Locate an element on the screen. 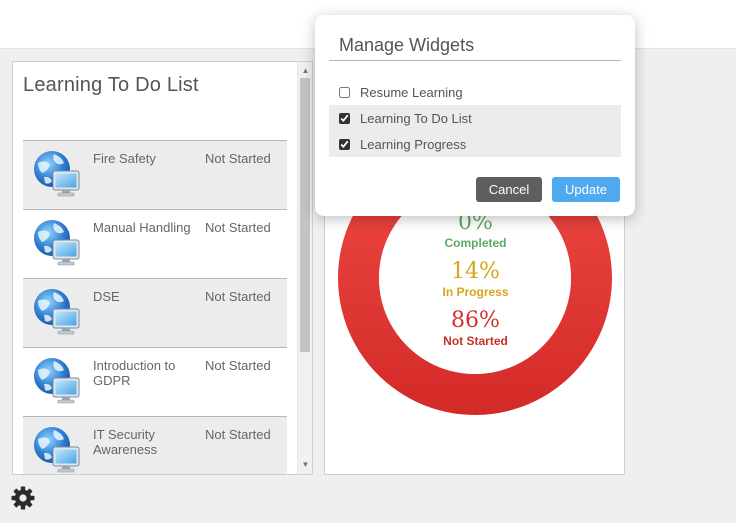  todo-item: IT Security Awareness Not Started is located at coordinates (155, 445).